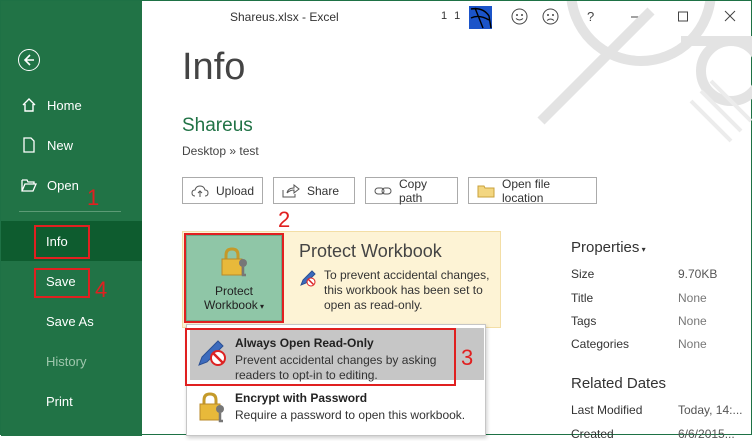 The width and height of the screenshot is (752, 441). I want to click on sidebar-item-print: Print, so click(71, 401).